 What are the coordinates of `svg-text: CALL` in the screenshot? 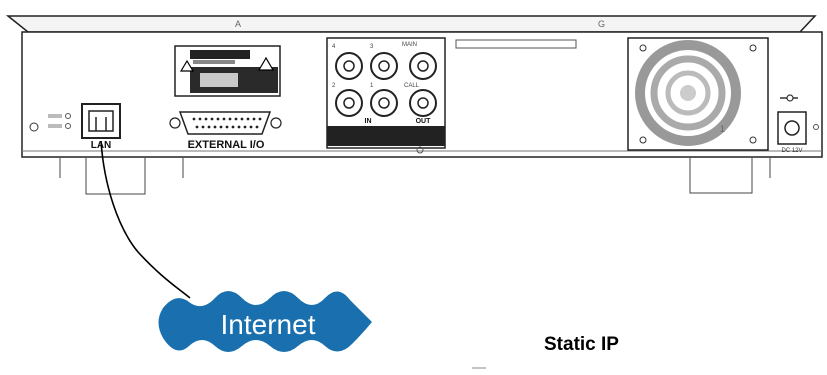 It's located at (412, 86).